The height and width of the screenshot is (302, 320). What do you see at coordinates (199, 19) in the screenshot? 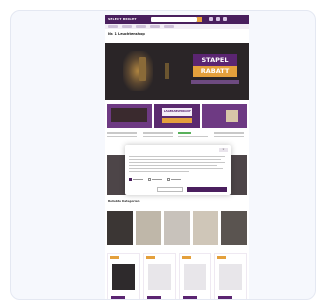
I see `search-icon` at bounding box center [199, 19].